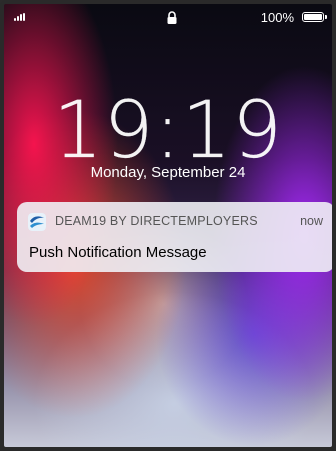  What do you see at coordinates (311, 221) in the screenshot?
I see `notification-time: now` at bounding box center [311, 221].